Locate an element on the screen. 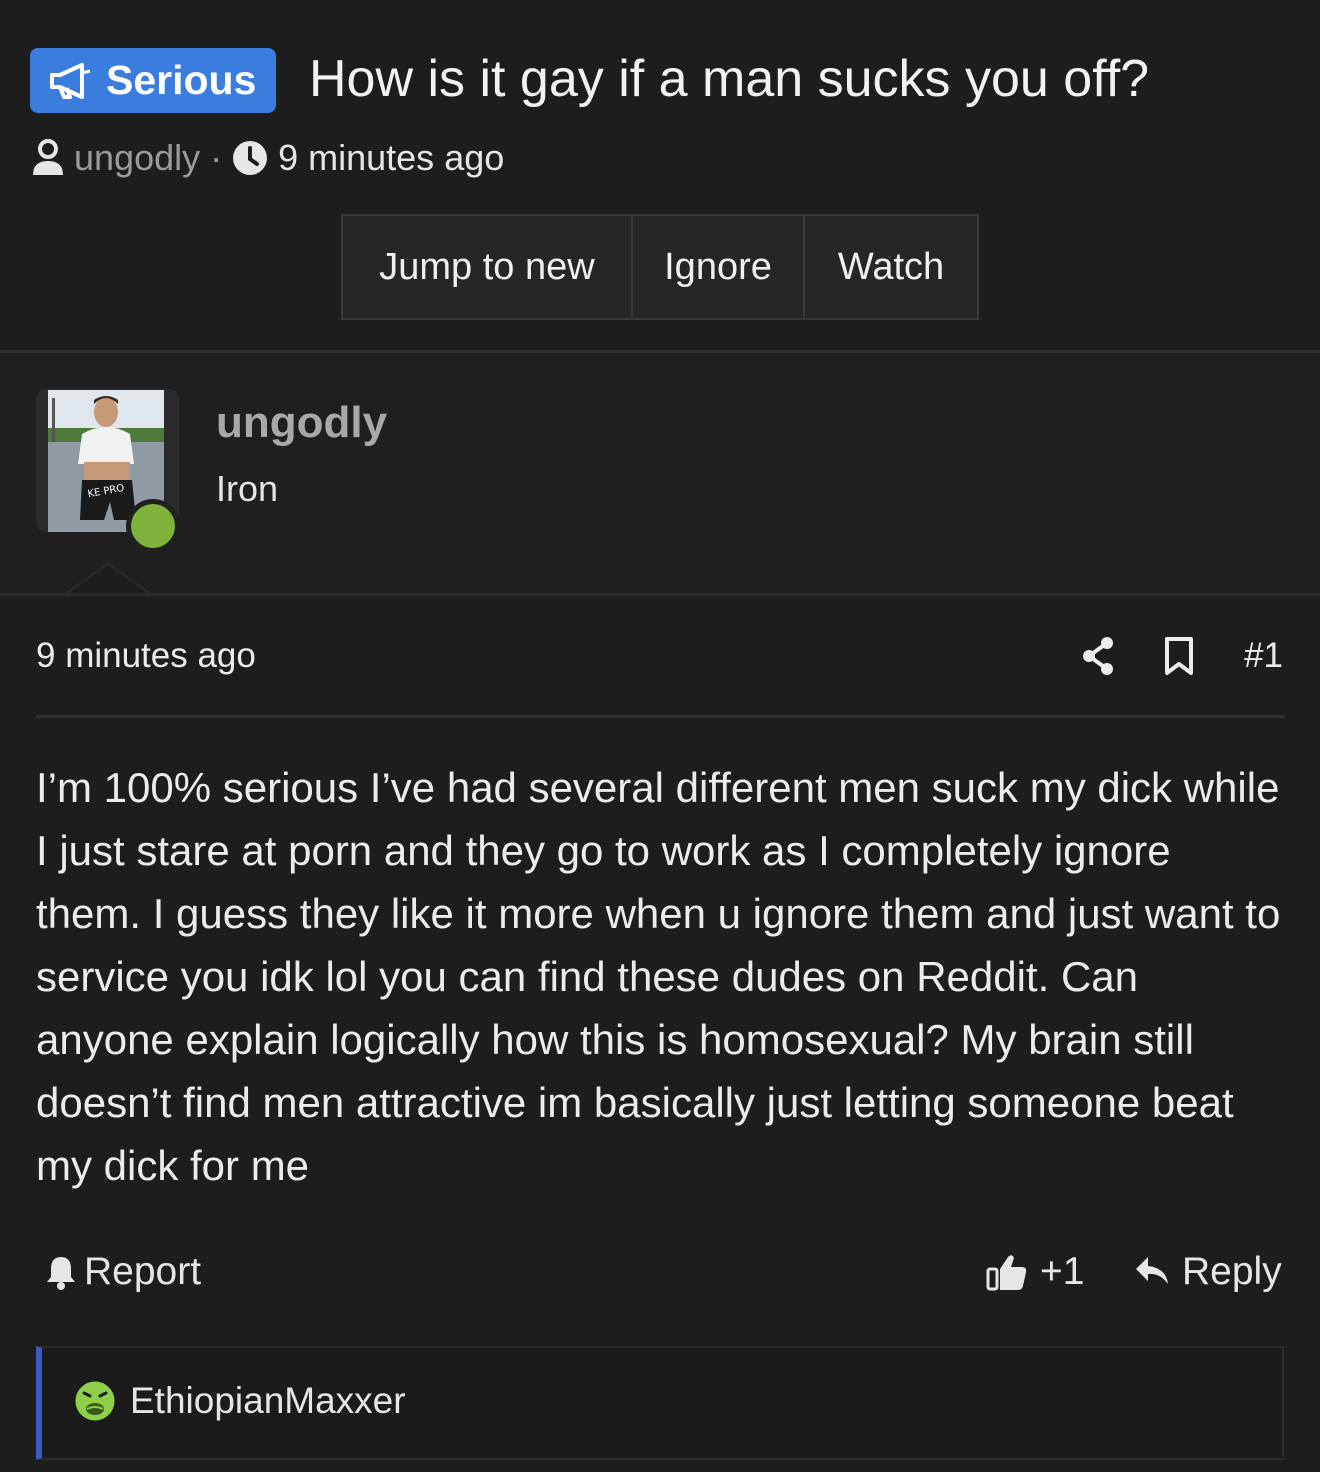 The width and height of the screenshot is (1320, 1472). thread-prefix-label: Serious is located at coordinates (181, 80).